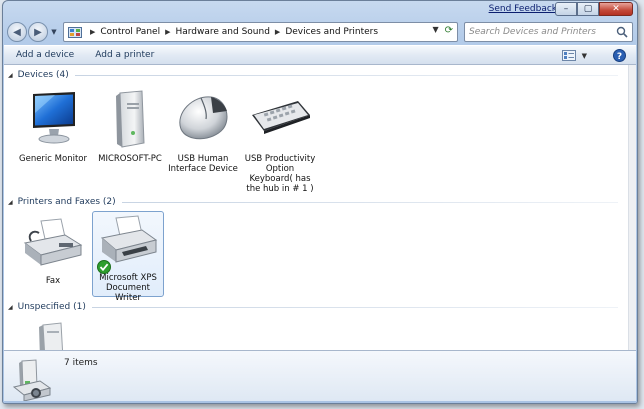  I want to click on refresh-icon: ⟳, so click(449, 31).